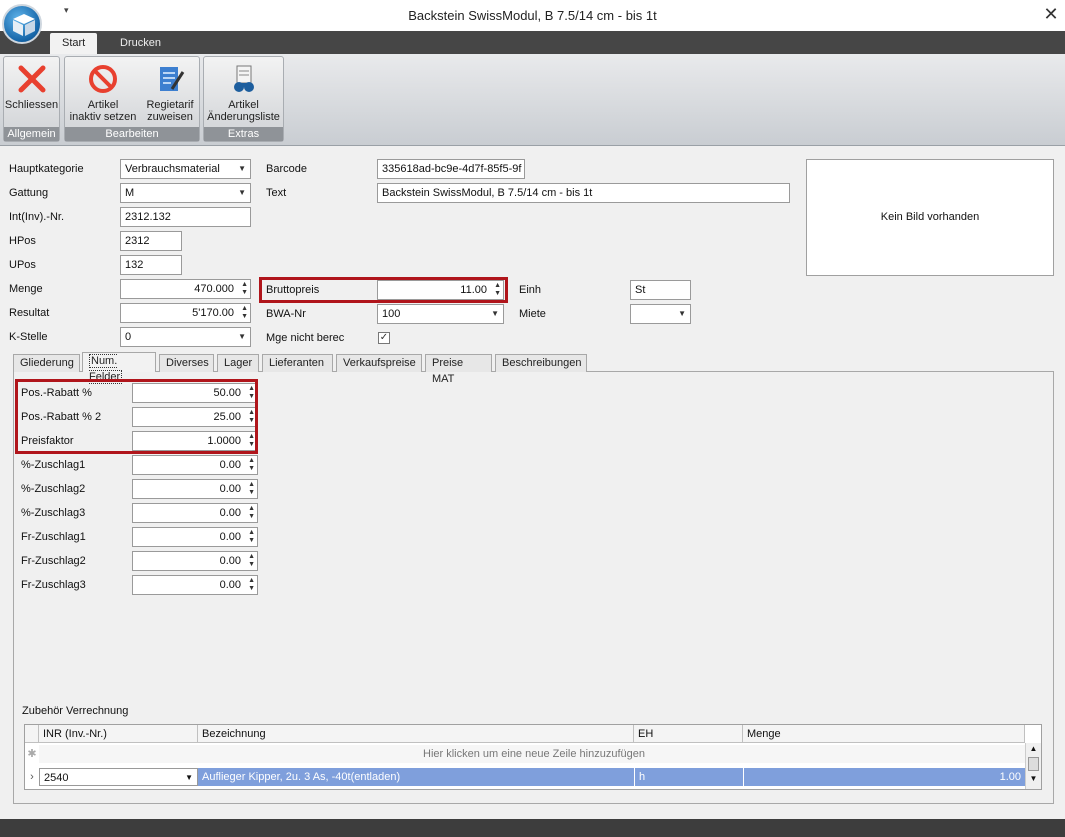  I want to click on group-label-bearbeiten: Bearbeiten, so click(132, 134).